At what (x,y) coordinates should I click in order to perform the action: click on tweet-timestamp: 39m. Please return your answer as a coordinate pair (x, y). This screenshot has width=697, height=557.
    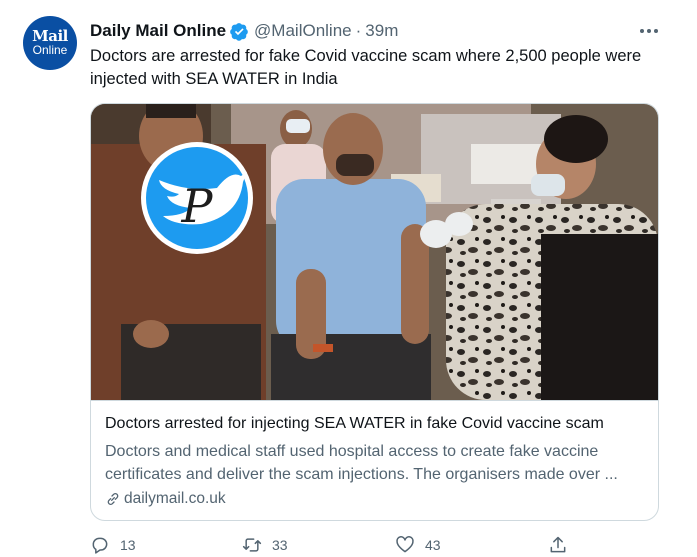
    Looking at the image, I should click on (381, 31).